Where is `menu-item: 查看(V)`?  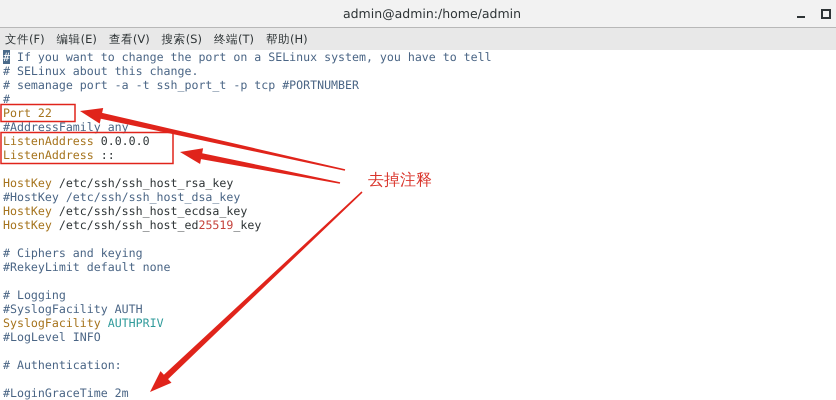
menu-item: 查看(V) is located at coordinates (129, 39).